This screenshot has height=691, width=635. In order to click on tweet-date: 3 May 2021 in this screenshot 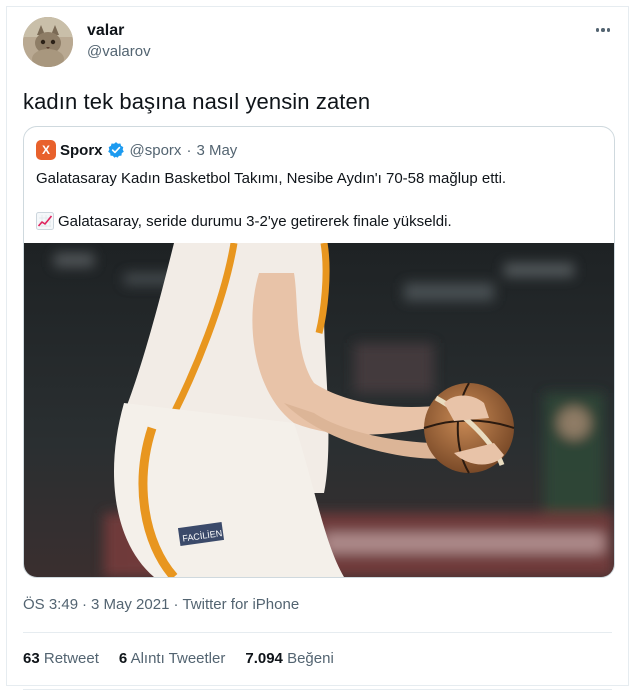, I will do `click(130, 604)`.